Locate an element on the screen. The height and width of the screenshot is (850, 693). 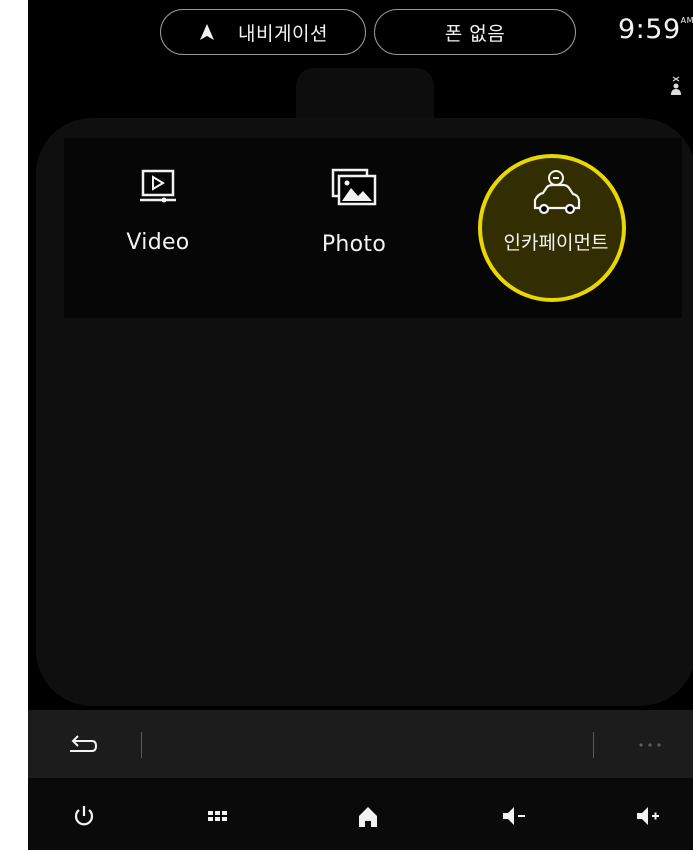
back-arrow-icon is located at coordinates (82, 744).